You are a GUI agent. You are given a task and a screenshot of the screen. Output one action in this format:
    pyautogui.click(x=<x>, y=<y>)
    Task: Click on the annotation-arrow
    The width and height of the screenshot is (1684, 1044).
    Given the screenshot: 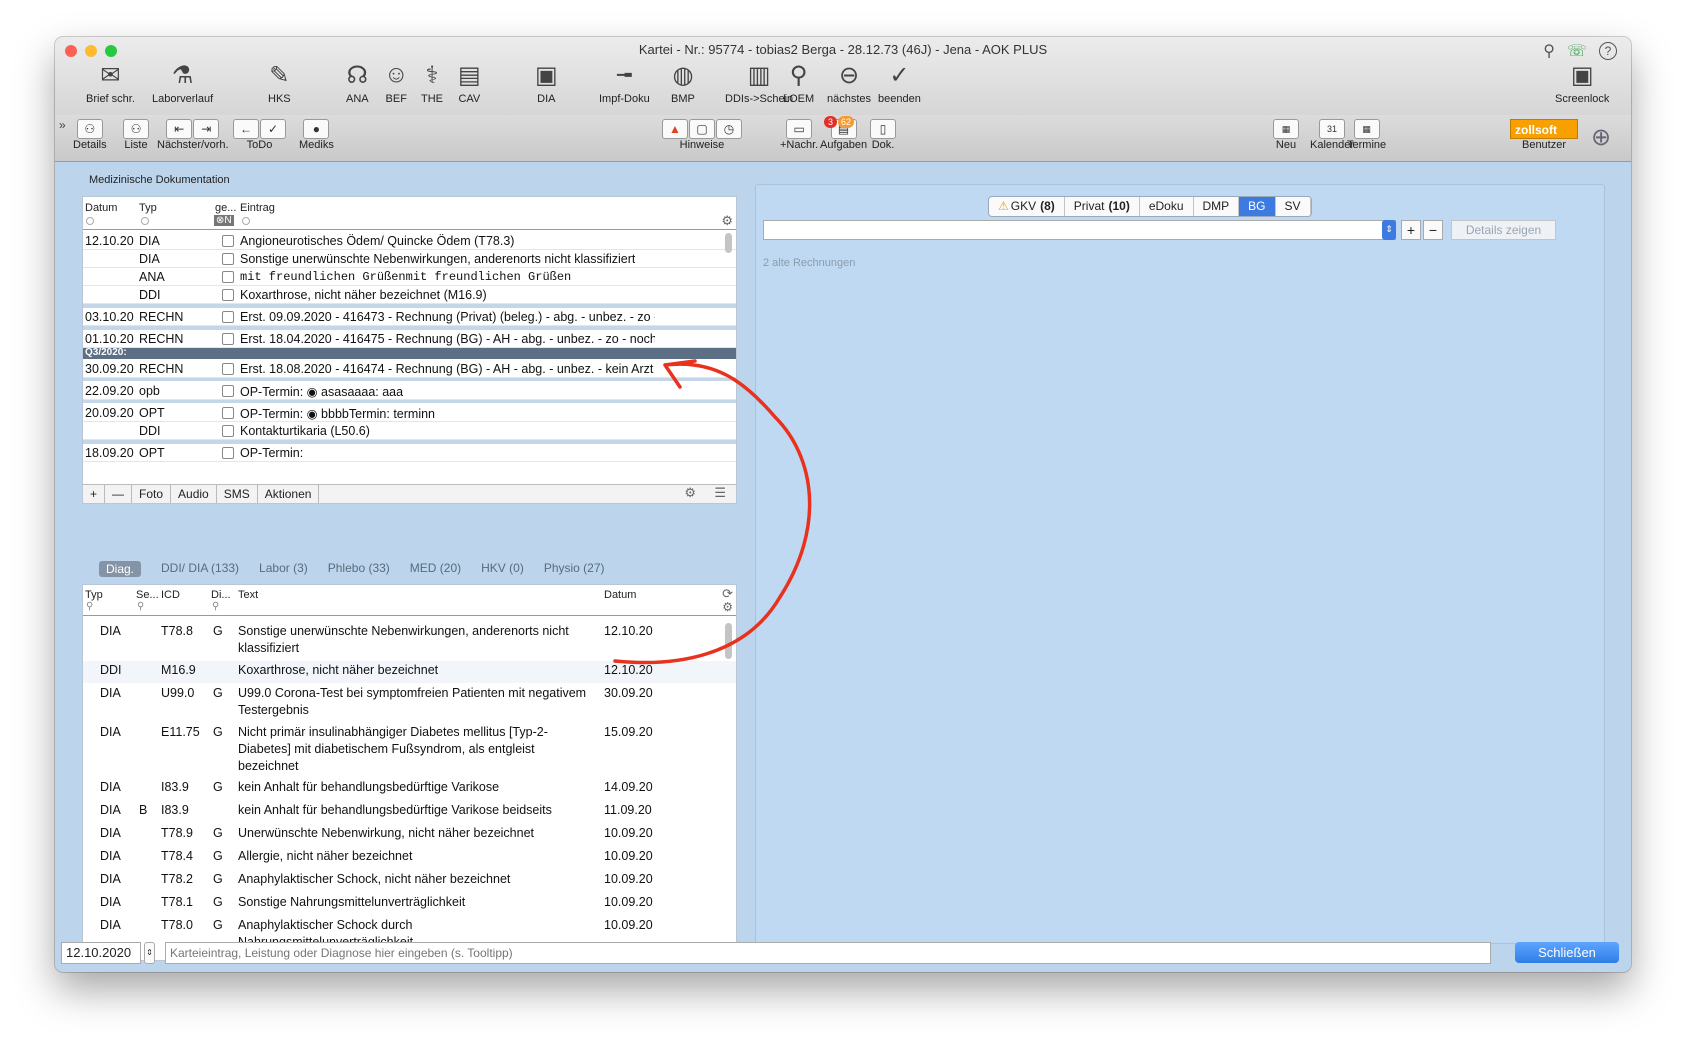 What is the action you would take?
    pyautogui.click(x=712, y=512)
    